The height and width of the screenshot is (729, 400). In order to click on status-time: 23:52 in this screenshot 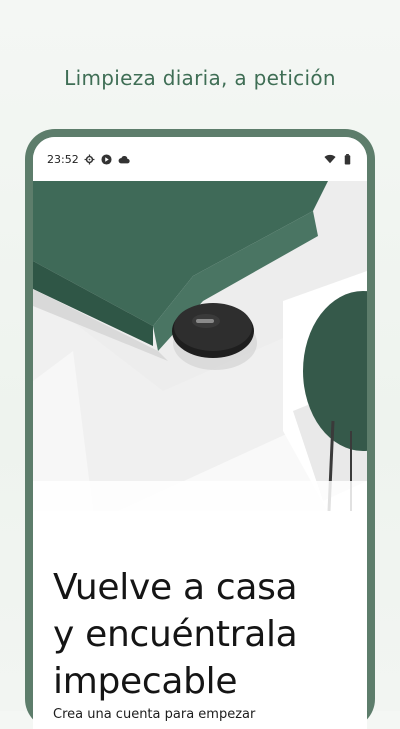, I will do `click(63, 159)`.